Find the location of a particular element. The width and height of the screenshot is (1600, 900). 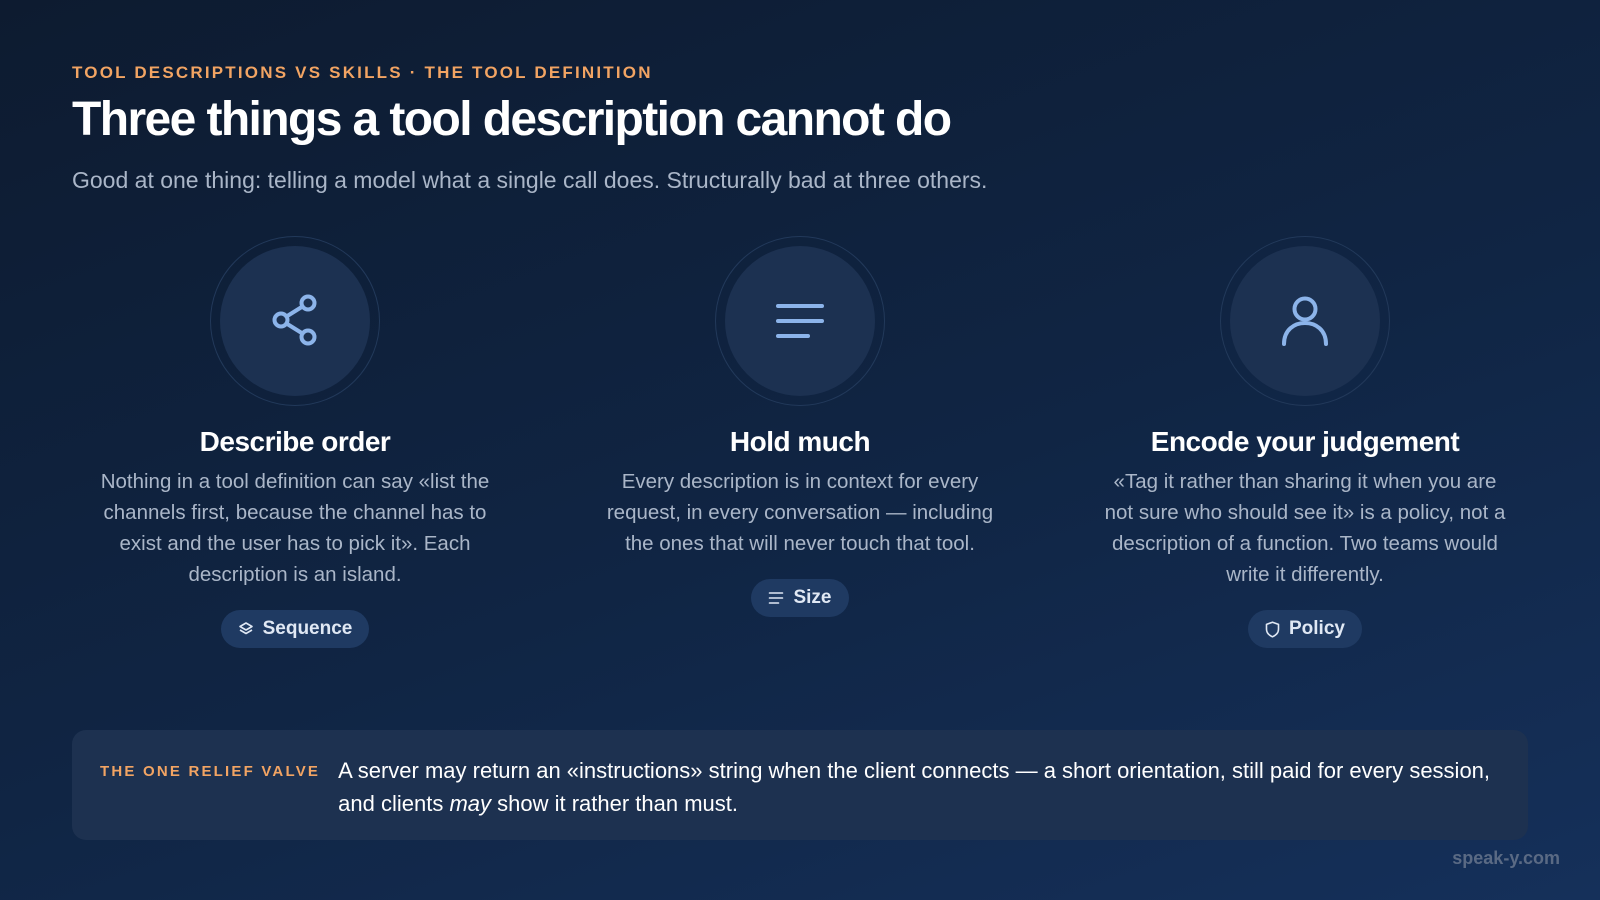

shield-icon is located at coordinates (1272, 629).